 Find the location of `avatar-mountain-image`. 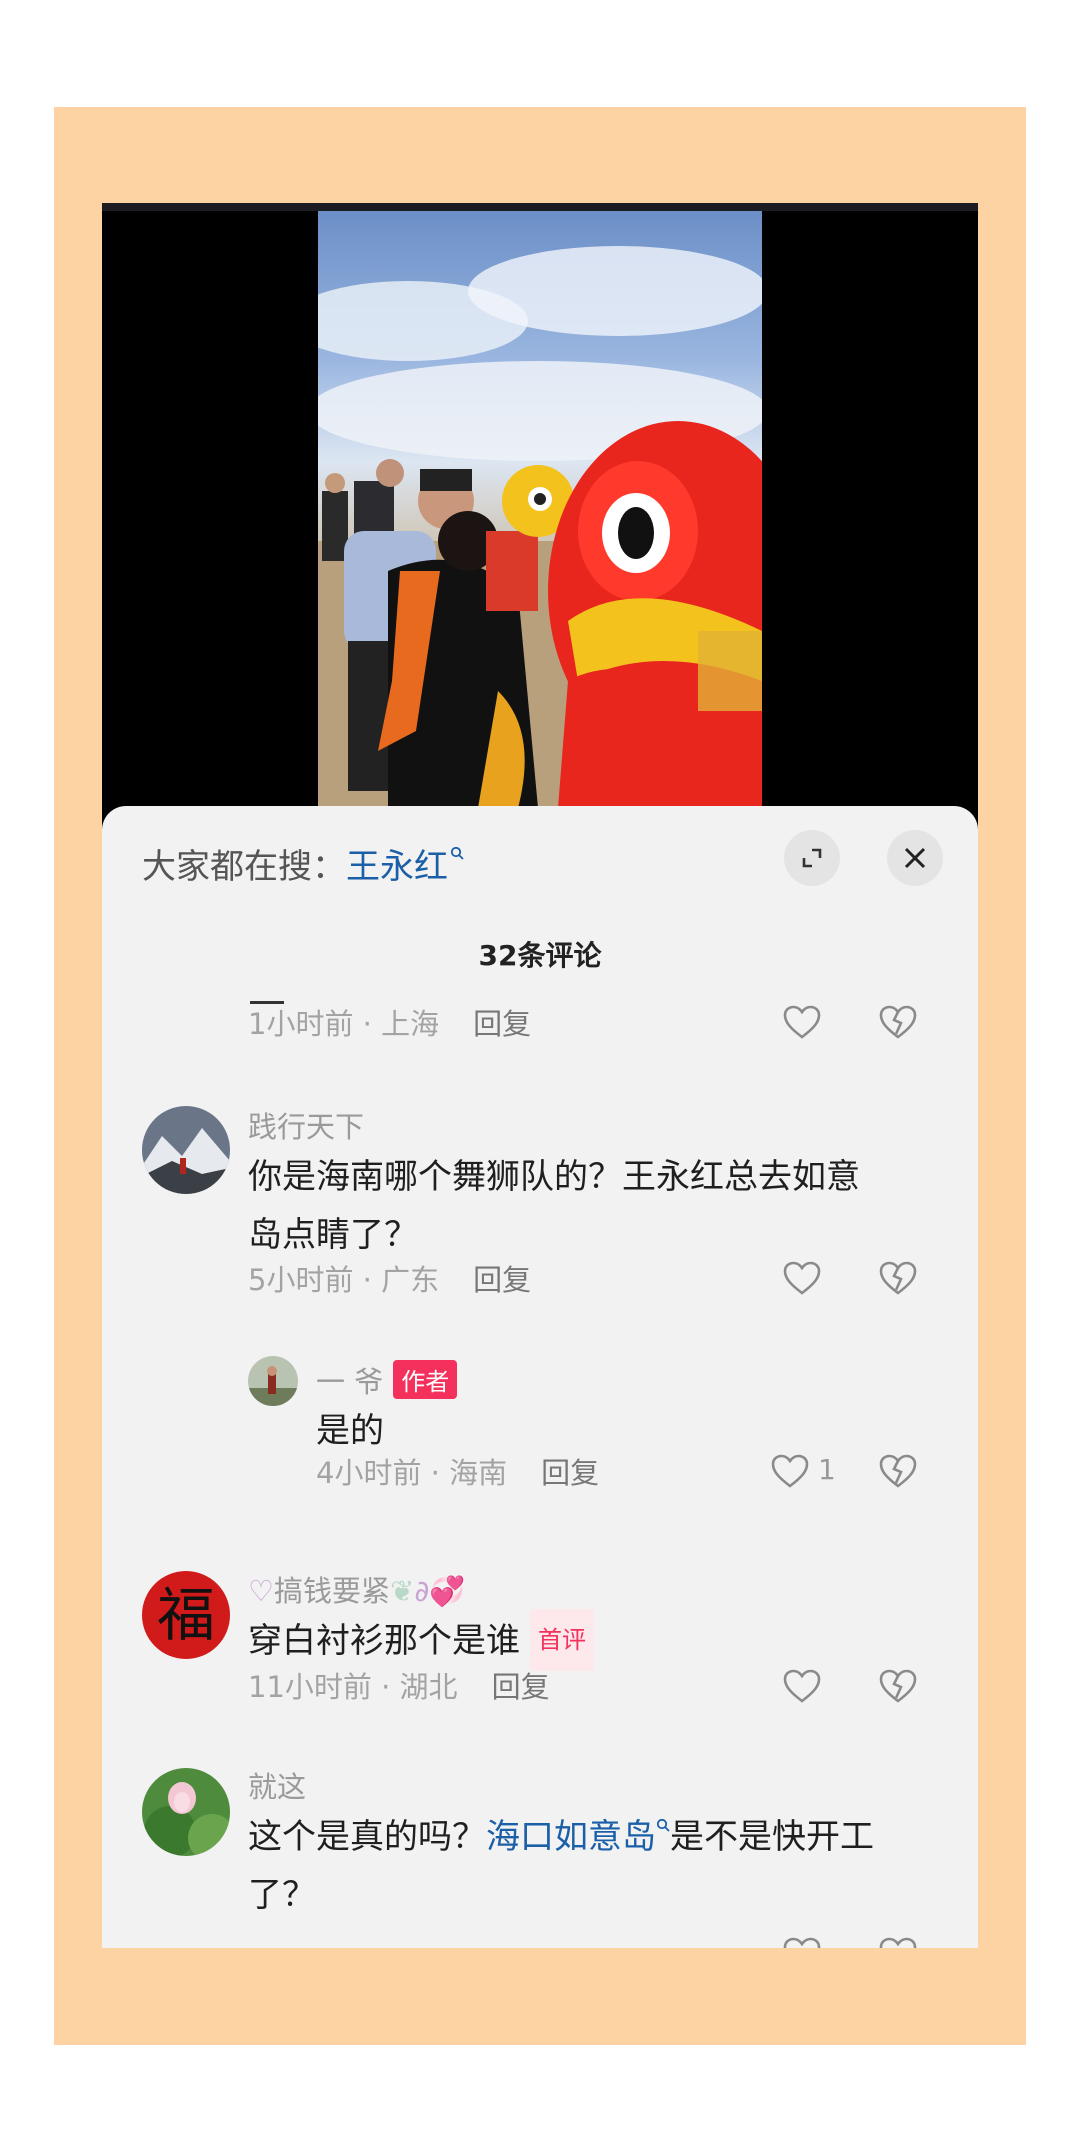

avatar-mountain-image is located at coordinates (186, 1150).